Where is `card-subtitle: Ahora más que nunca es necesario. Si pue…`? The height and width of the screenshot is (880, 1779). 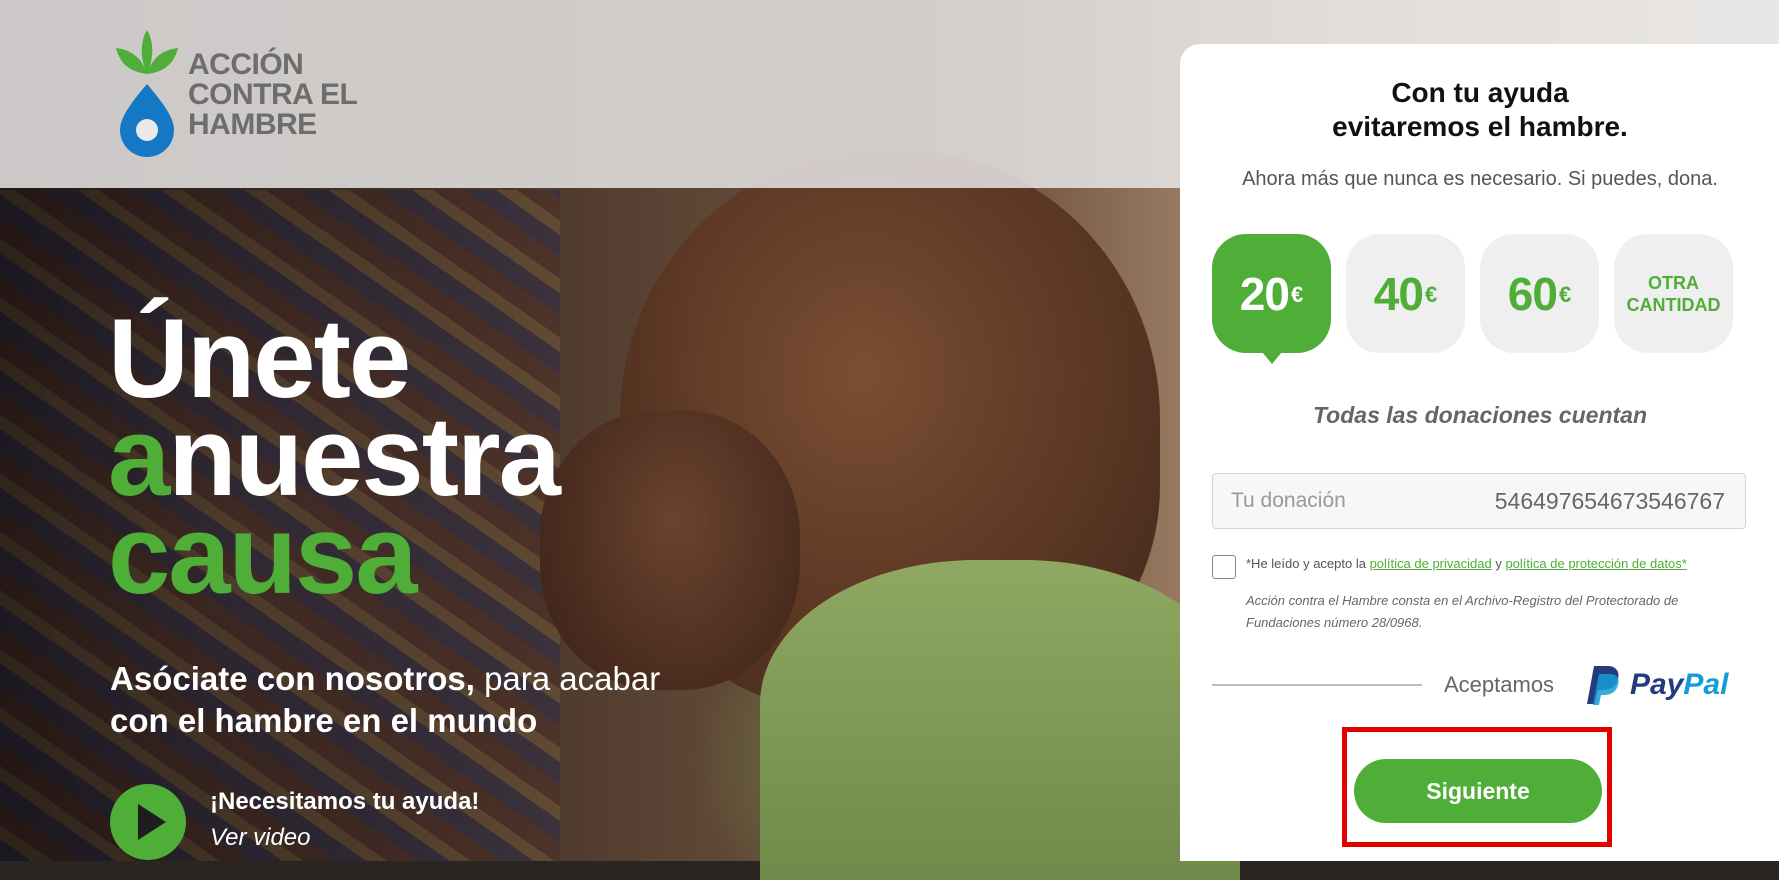
card-subtitle: Ahora más que nunca es necesario. Si pue… is located at coordinates (1480, 179).